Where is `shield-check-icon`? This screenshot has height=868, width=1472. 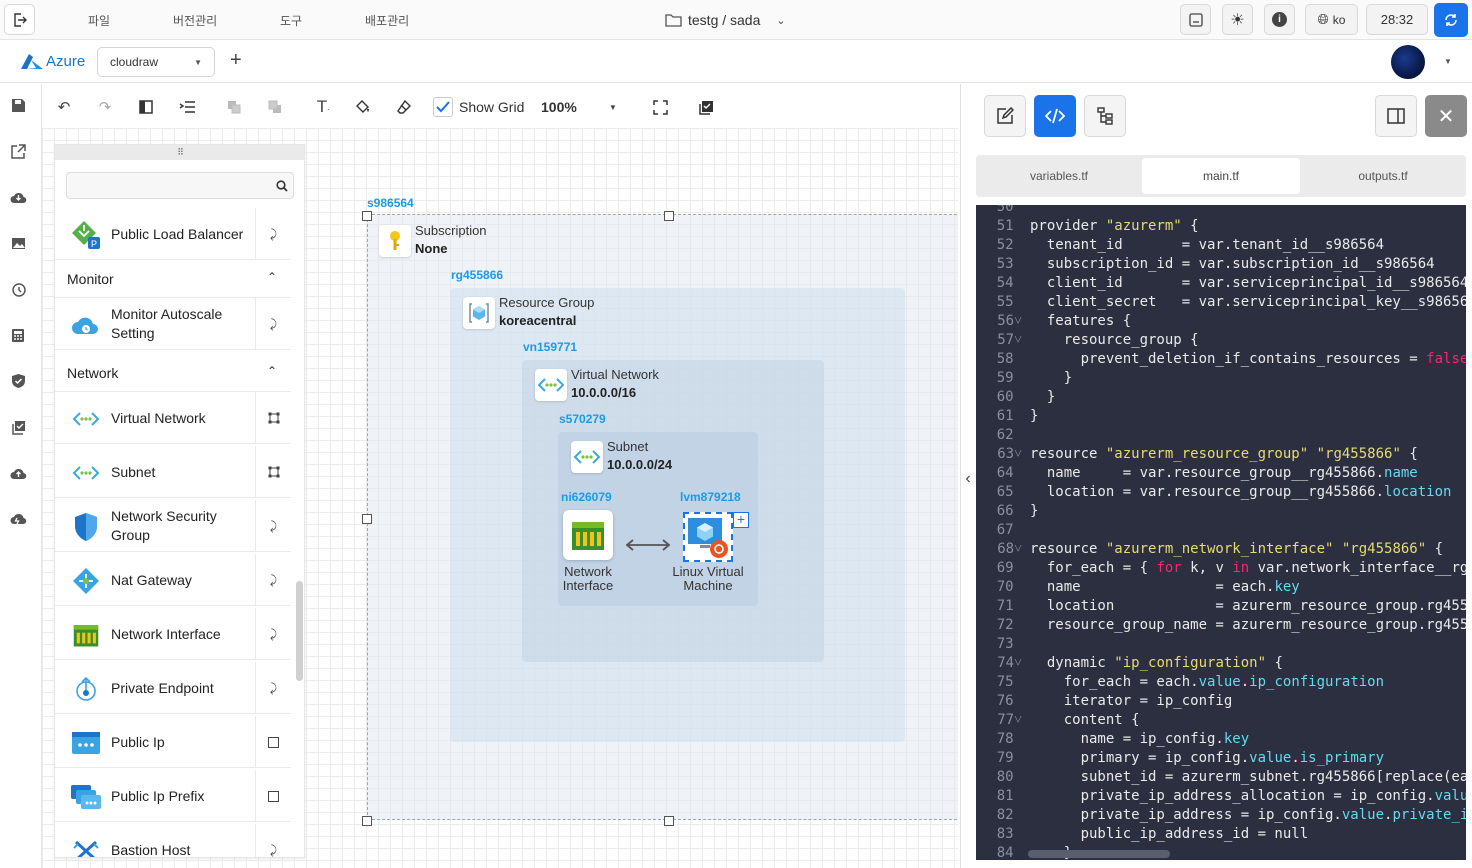 shield-check-icon is located at coordinates (18, 381).